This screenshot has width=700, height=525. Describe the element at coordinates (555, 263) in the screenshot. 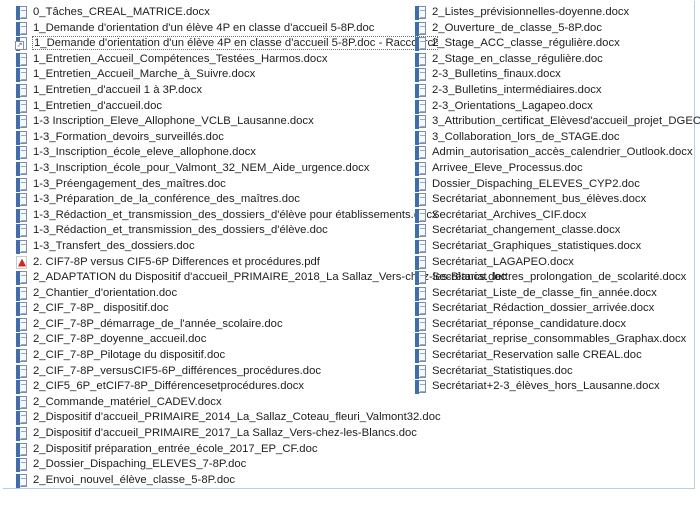

I see `file-item: Secrétariat_LAGAPEO.docx` at that location.